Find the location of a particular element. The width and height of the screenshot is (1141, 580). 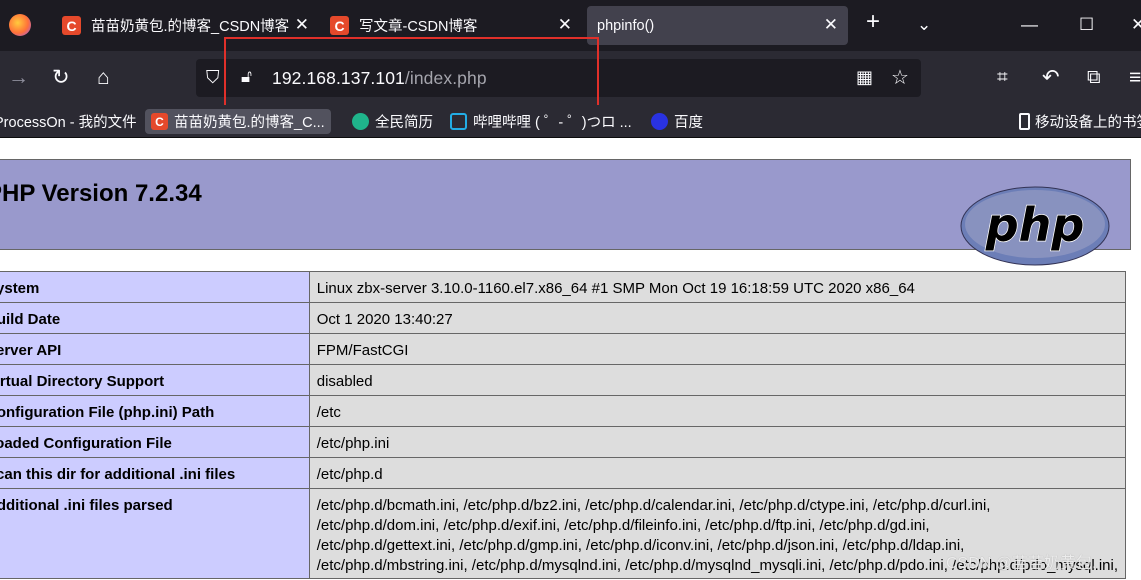

reload-icon: ↻ is located at coordinates (61, 78).